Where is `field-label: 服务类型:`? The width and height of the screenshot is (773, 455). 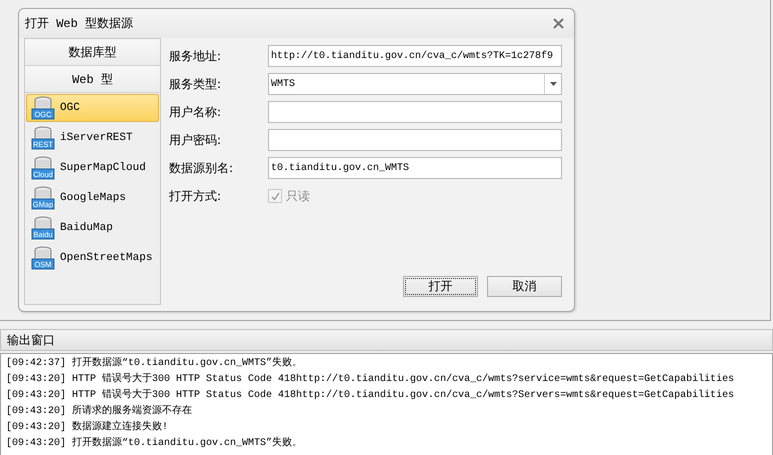
field-label: 服务类型: is located at coordinates (195, 84).